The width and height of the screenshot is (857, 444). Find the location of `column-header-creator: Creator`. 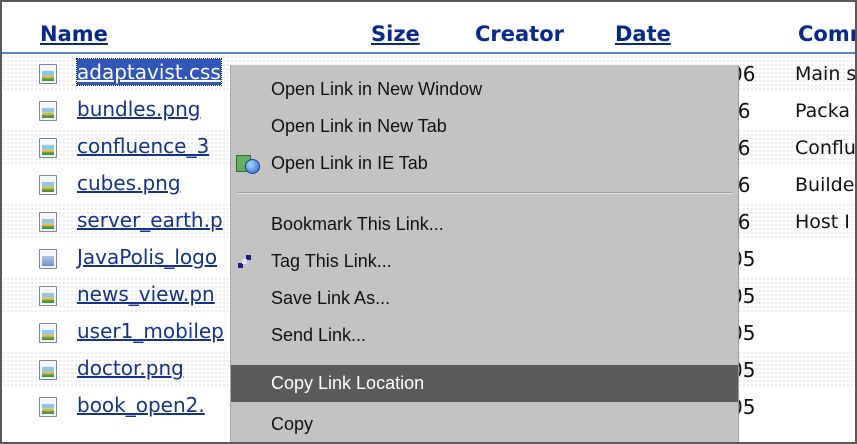

column-header-creator: Creator is located at coordinates (519, 34).